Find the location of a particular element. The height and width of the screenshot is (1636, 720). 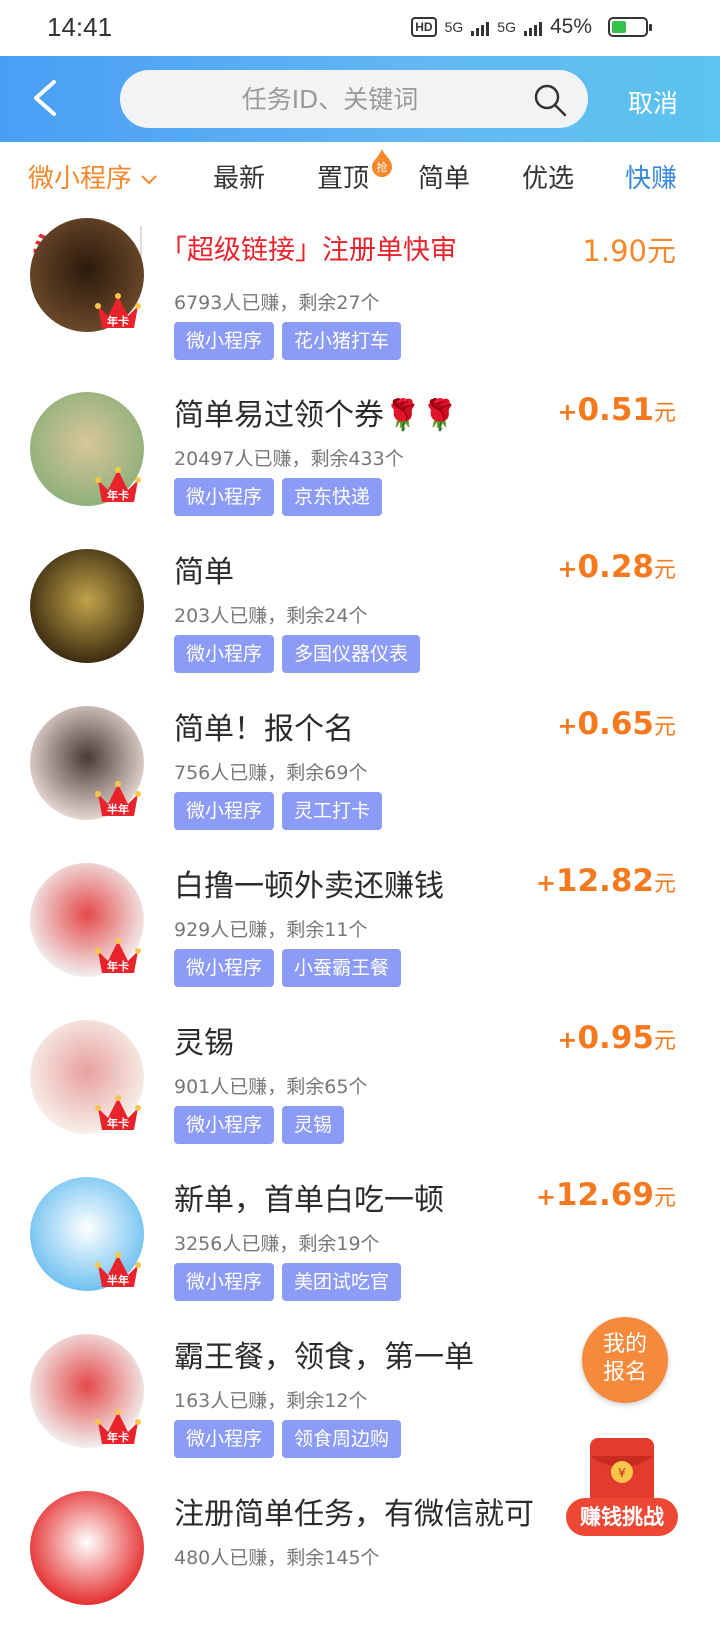

reward-amount: 0.51 is located at coordinates (615, 410).